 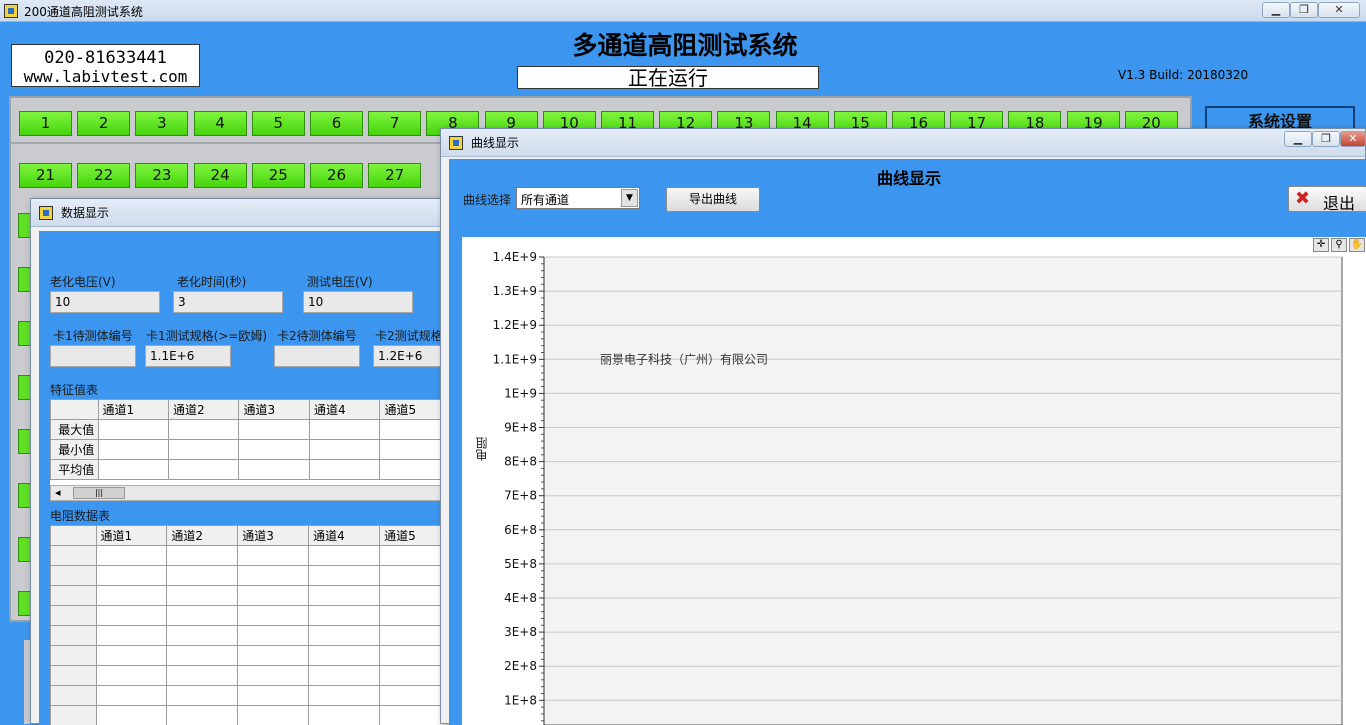 What do you see at coordinates (105, 302) in the screenshot?
I see `aging-voltage-field: 10` at bounding box center [105, 302].